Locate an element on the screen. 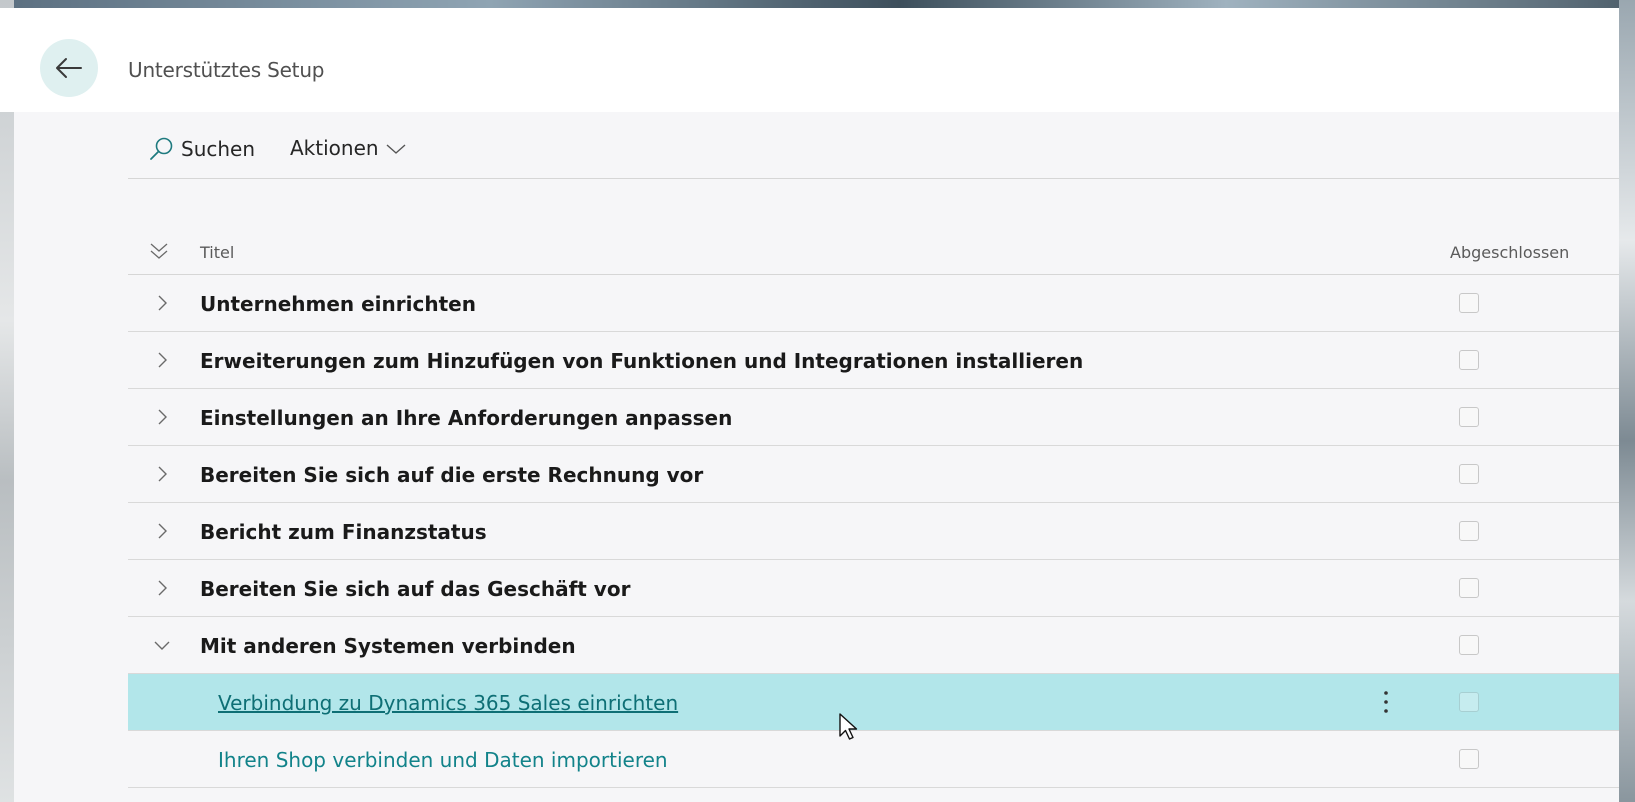 This screenshot has height=802, width=1635. double-chevron-down-icon is located at coordinates (159, 251).